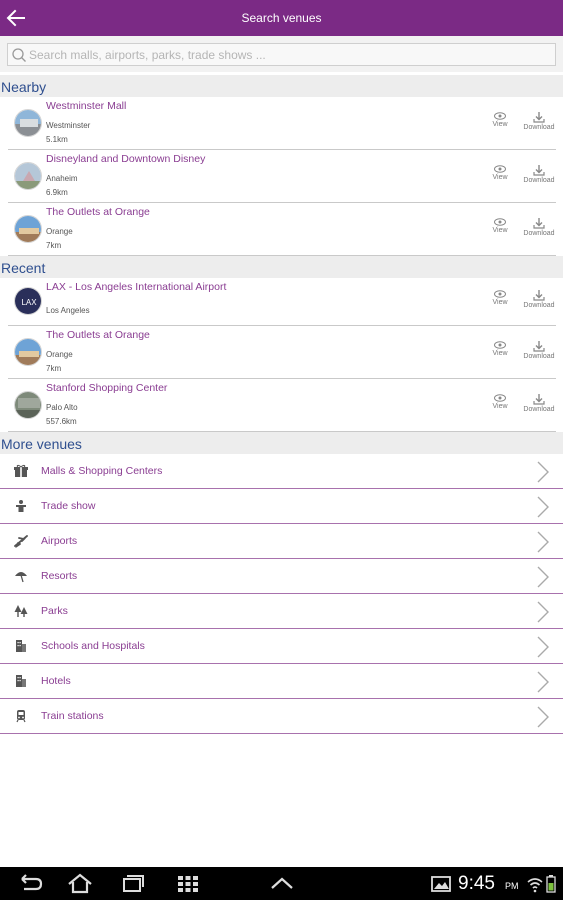 The image size is (563, 900). What do you see at coordinates (281, 576) in the screenshot?
I see `category-resorts: Resorts` at bounding box center [281, 576].